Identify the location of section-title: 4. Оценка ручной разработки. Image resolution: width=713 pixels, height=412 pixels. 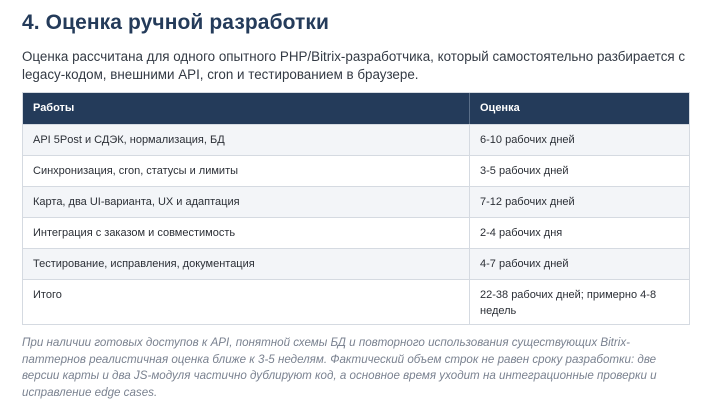
(176, 22).